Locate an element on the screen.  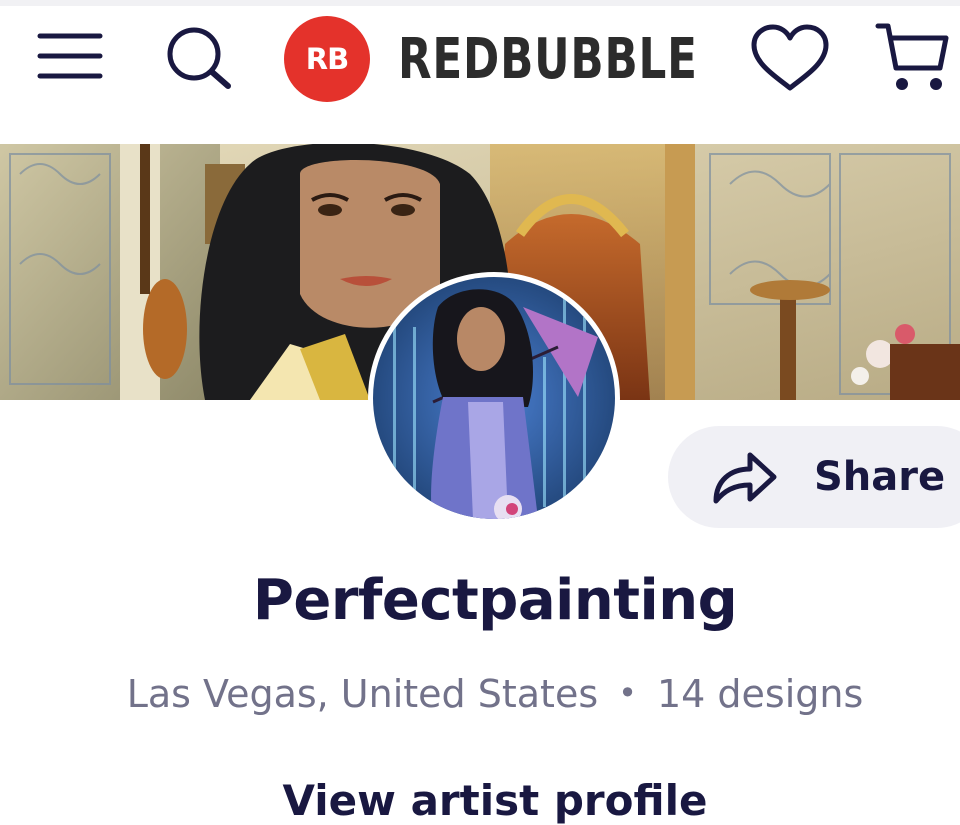
share-button: Share is located at coordinates (814, 477).